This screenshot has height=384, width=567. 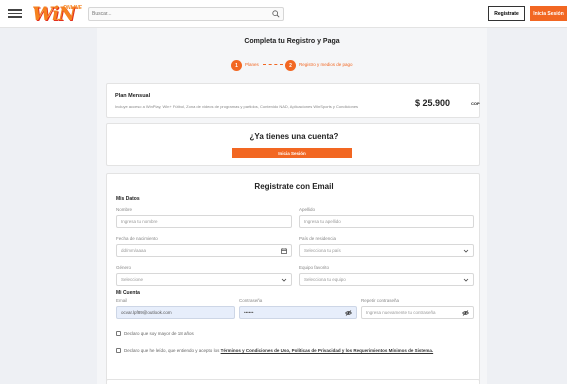 I want to click on mis-datos-heading: Mis Datos, so click(x=128, y=199).